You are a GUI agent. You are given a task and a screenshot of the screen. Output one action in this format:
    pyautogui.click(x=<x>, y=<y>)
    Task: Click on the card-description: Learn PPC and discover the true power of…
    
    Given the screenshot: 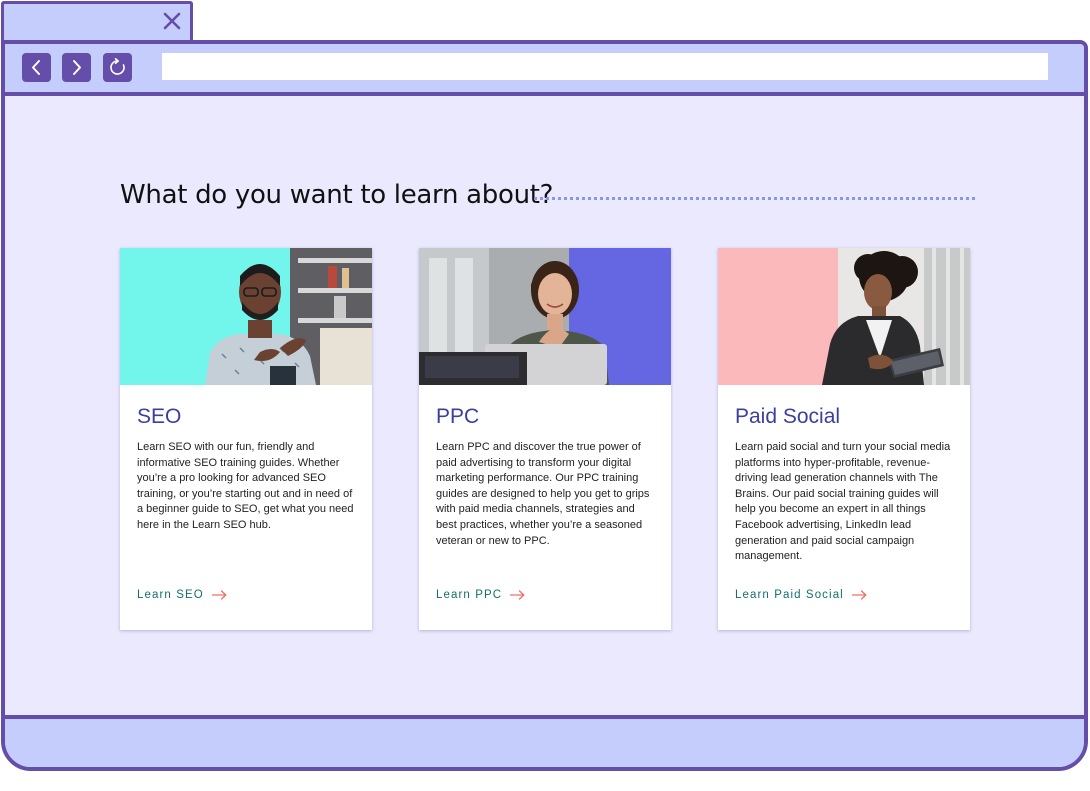 What is the action you would take?
    pyautogui.click(x=543, y=494)
    